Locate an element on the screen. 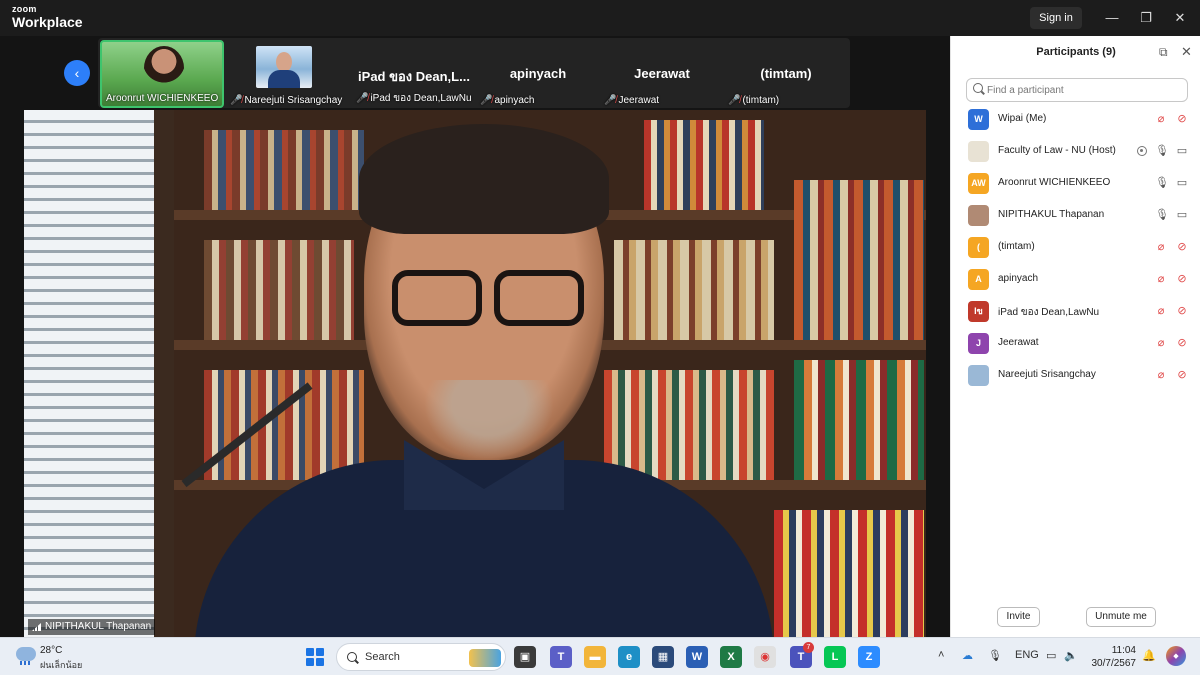 This screenshot has height=675, width=1200. previous-page-button: ‹ is located at coordinates (77, 73).